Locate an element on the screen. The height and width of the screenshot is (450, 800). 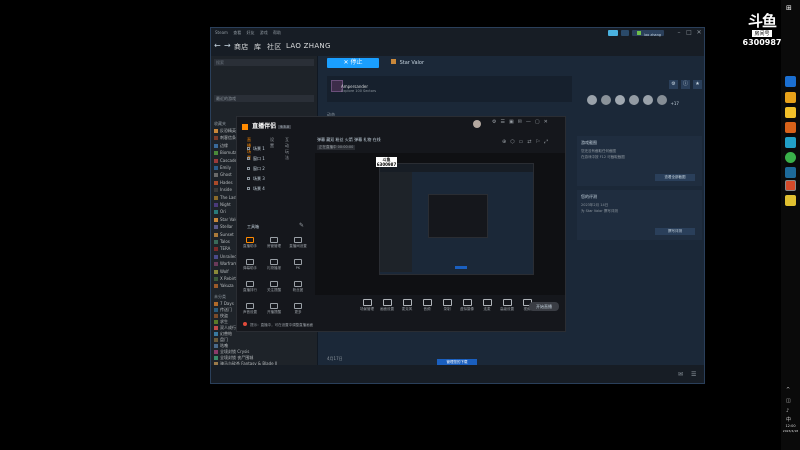
nav-store: 商店 is located at coordinates (241, 47).